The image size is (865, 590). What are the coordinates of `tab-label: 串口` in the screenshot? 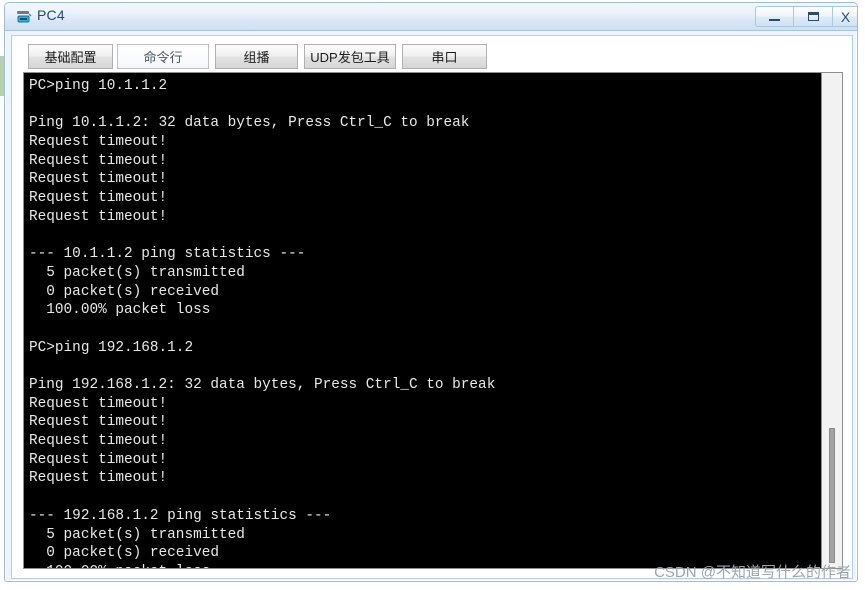 It's located at (444, 57).